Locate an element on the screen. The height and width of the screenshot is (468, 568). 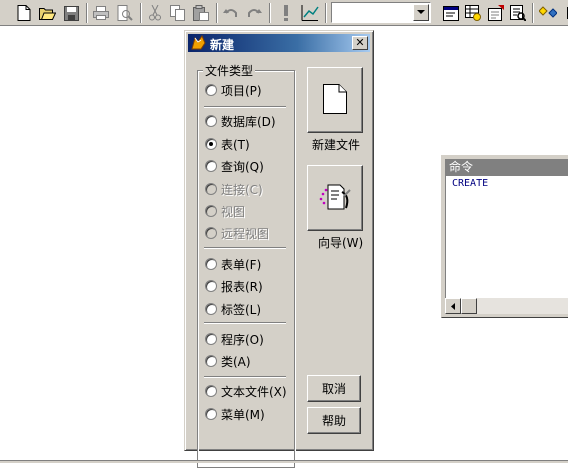
file-type-option: 项目(P) is located at coordinates (233, 90).